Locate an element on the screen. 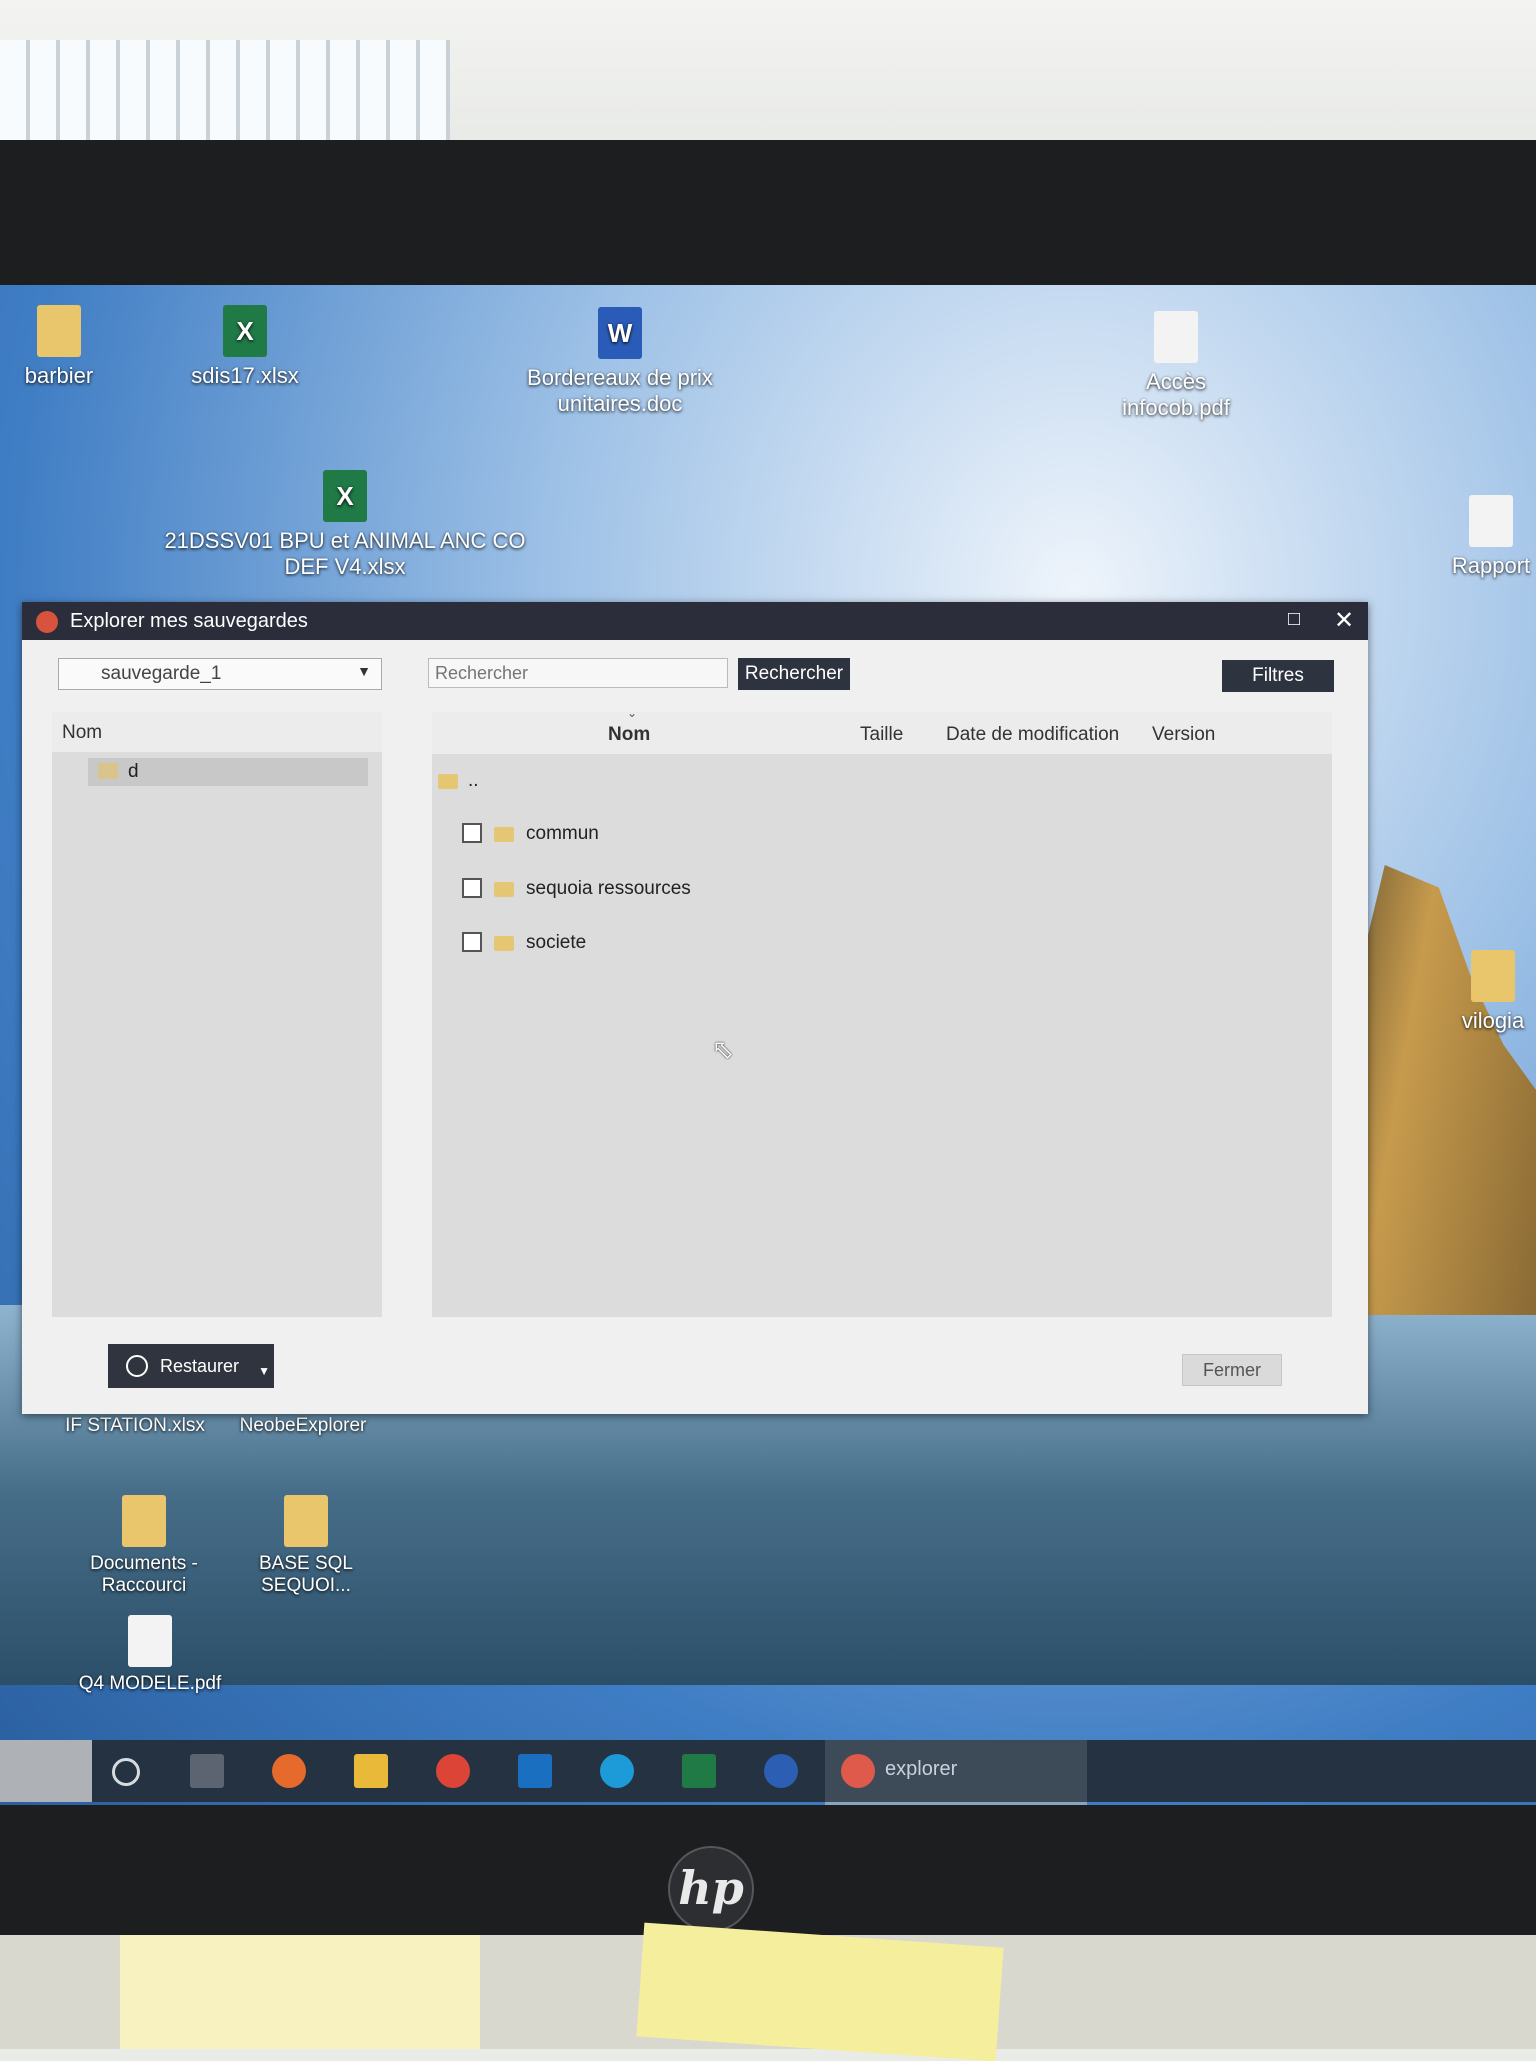  backup-select: sauvegarde_1 ▼ is located at coordinates (220, 674).